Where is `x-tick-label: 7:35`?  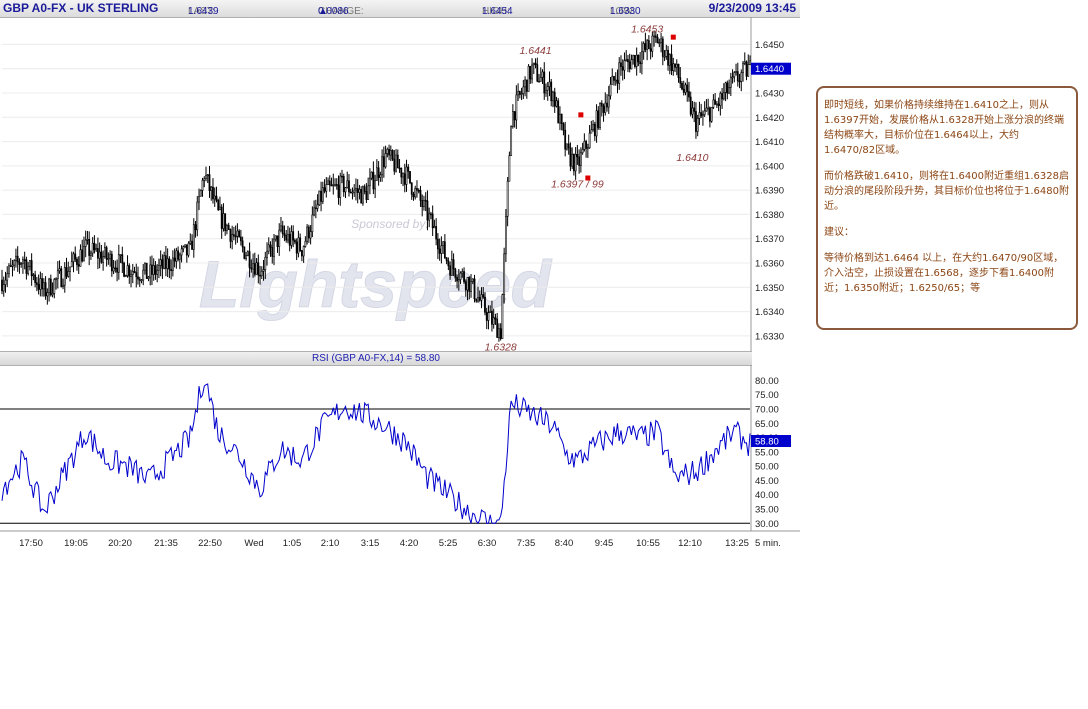 x-tick-label: 7:35 is located at coordinates (526, 543).